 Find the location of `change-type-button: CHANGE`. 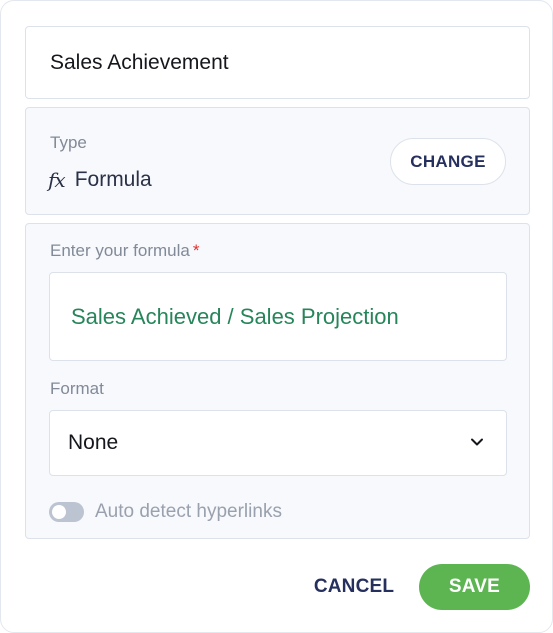

change-type-button: CHANGE is located at coordinates (448, 161).